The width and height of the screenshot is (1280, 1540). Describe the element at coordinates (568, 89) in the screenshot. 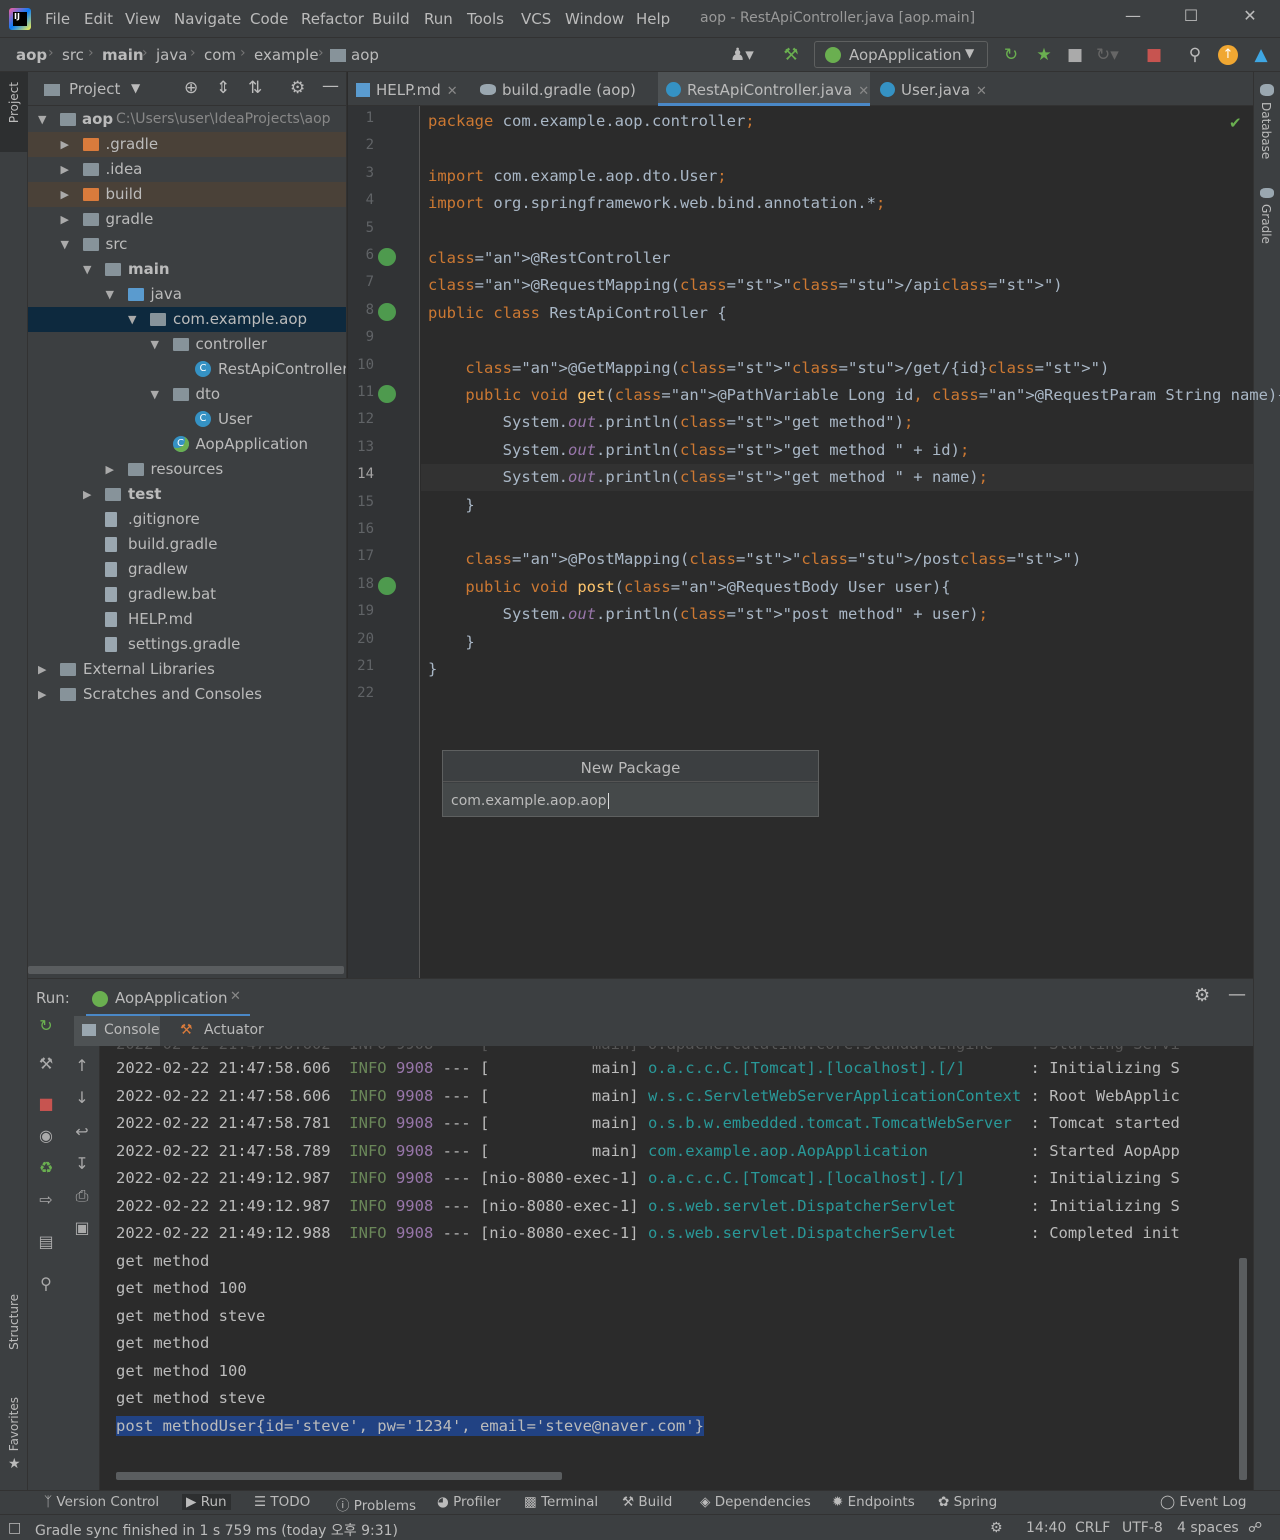

I see `tab-build-gradle: build.gradle (aop)` at that location.